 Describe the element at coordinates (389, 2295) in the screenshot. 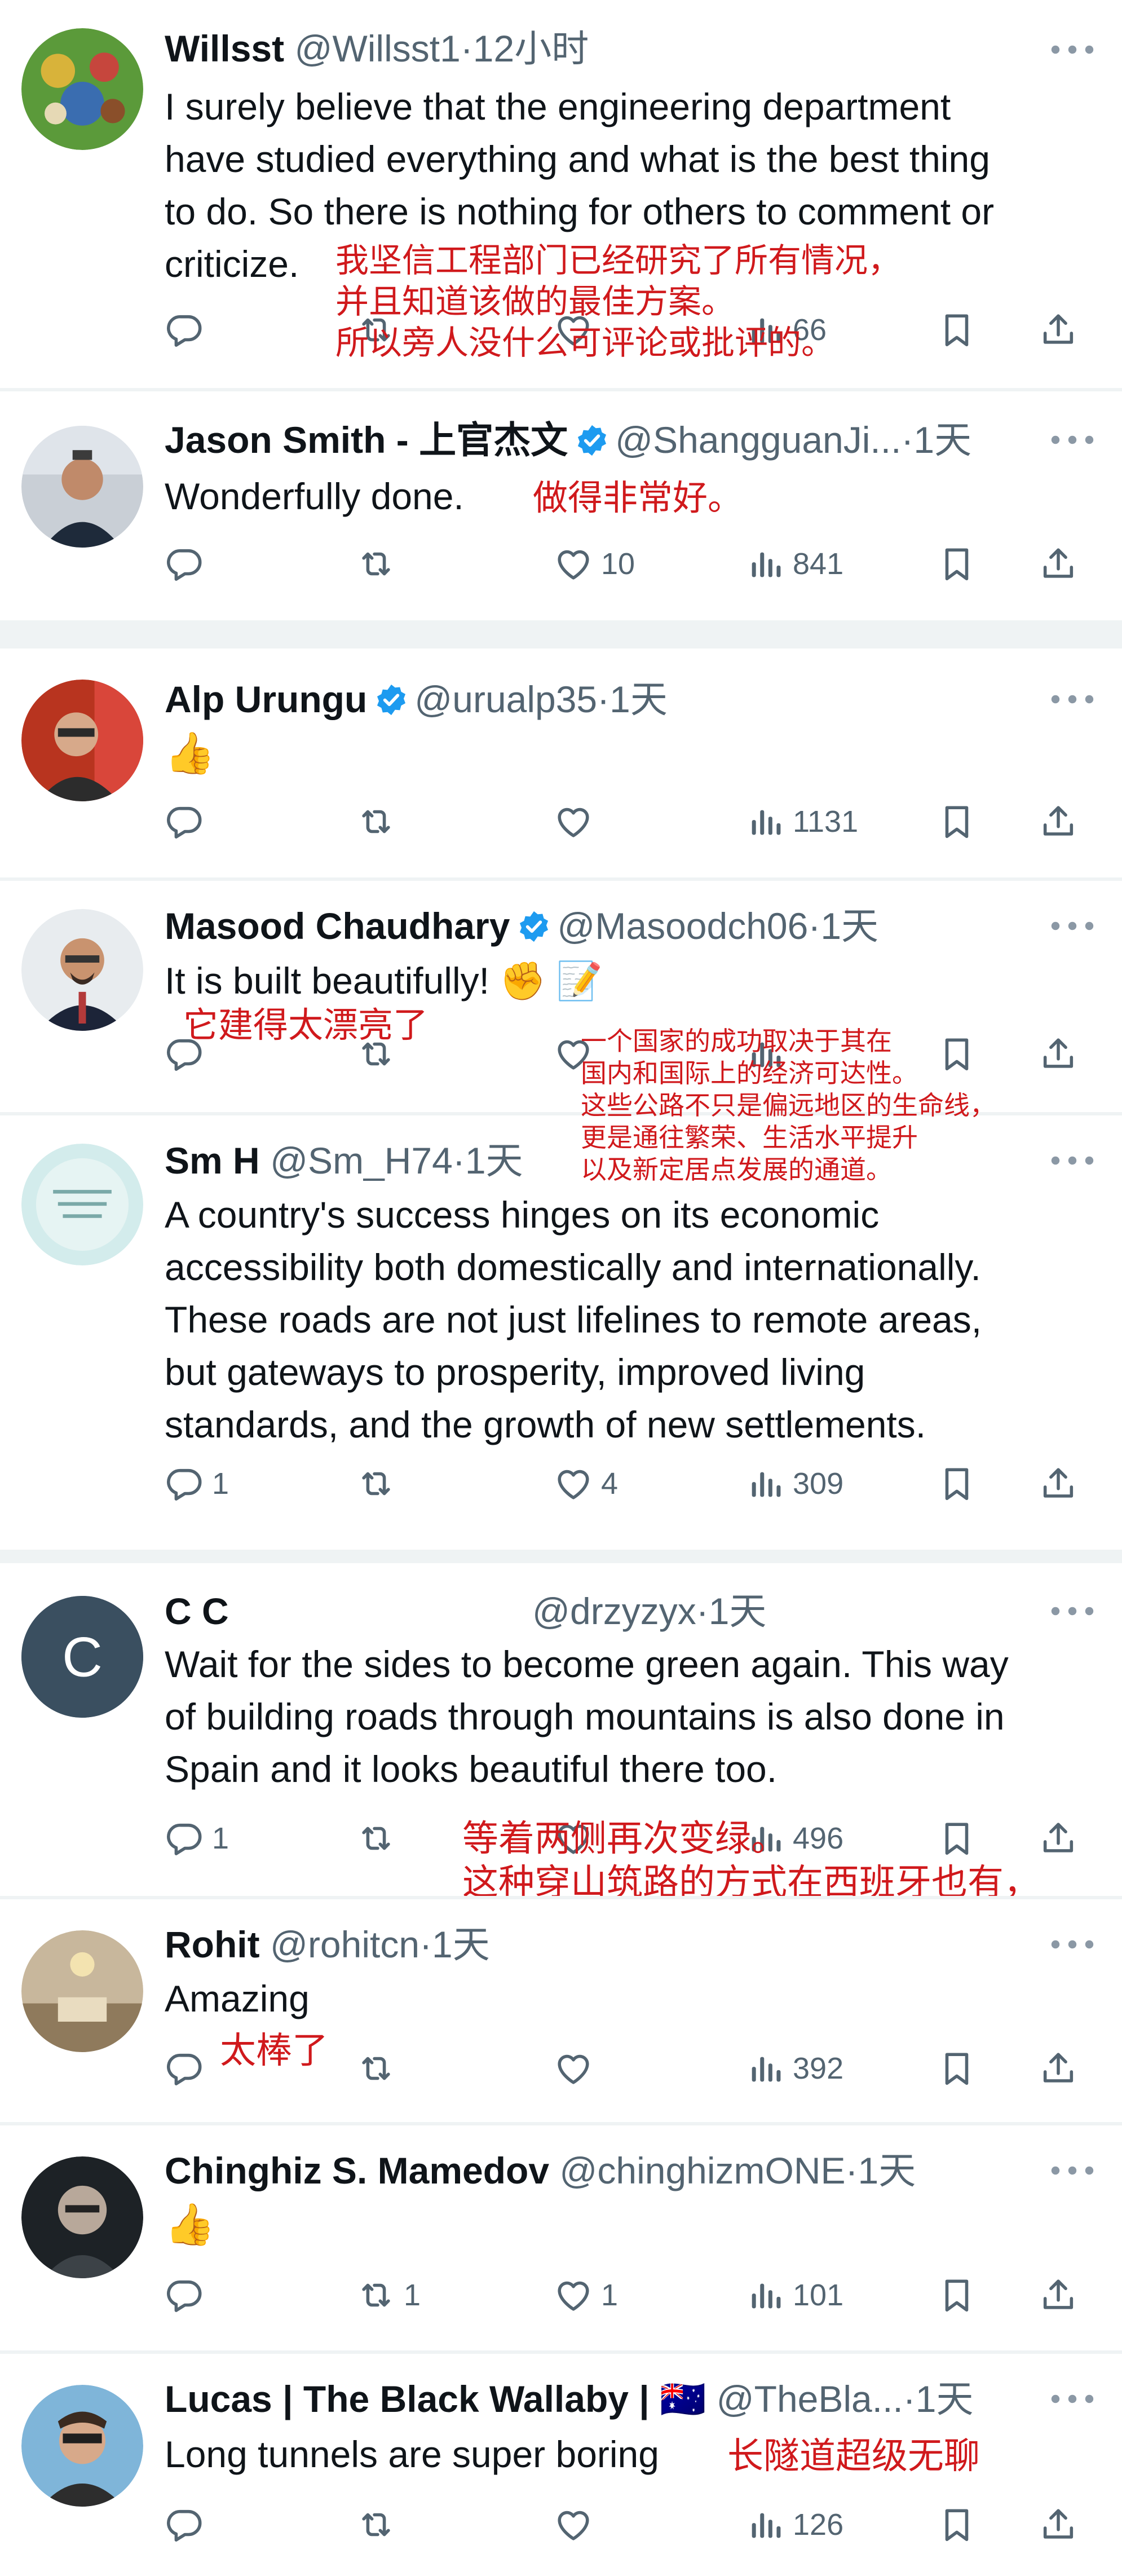

I see `retweet-button: 1` at that location.